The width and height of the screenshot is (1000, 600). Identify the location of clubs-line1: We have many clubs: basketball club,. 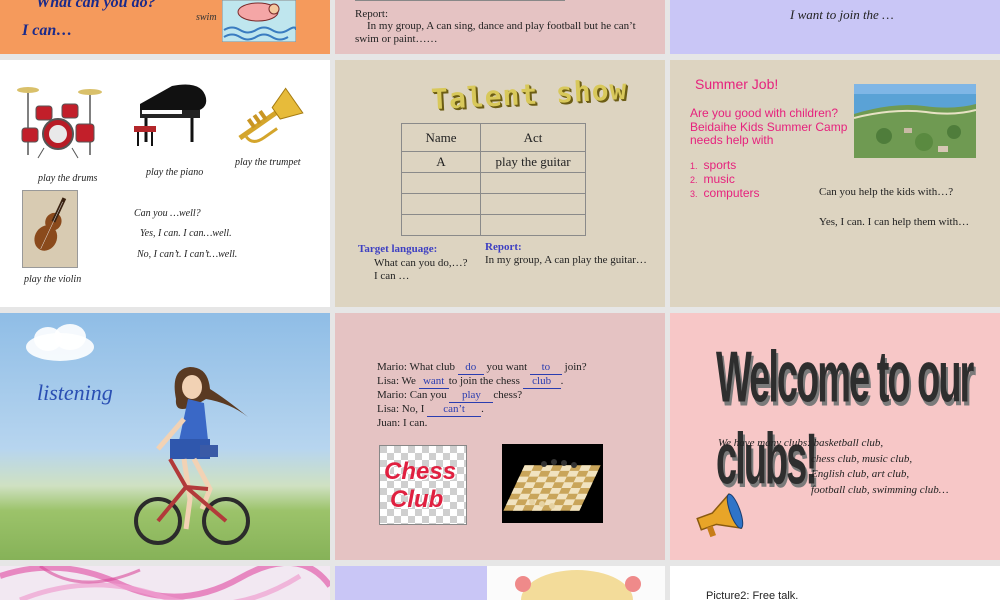
(801, 443).